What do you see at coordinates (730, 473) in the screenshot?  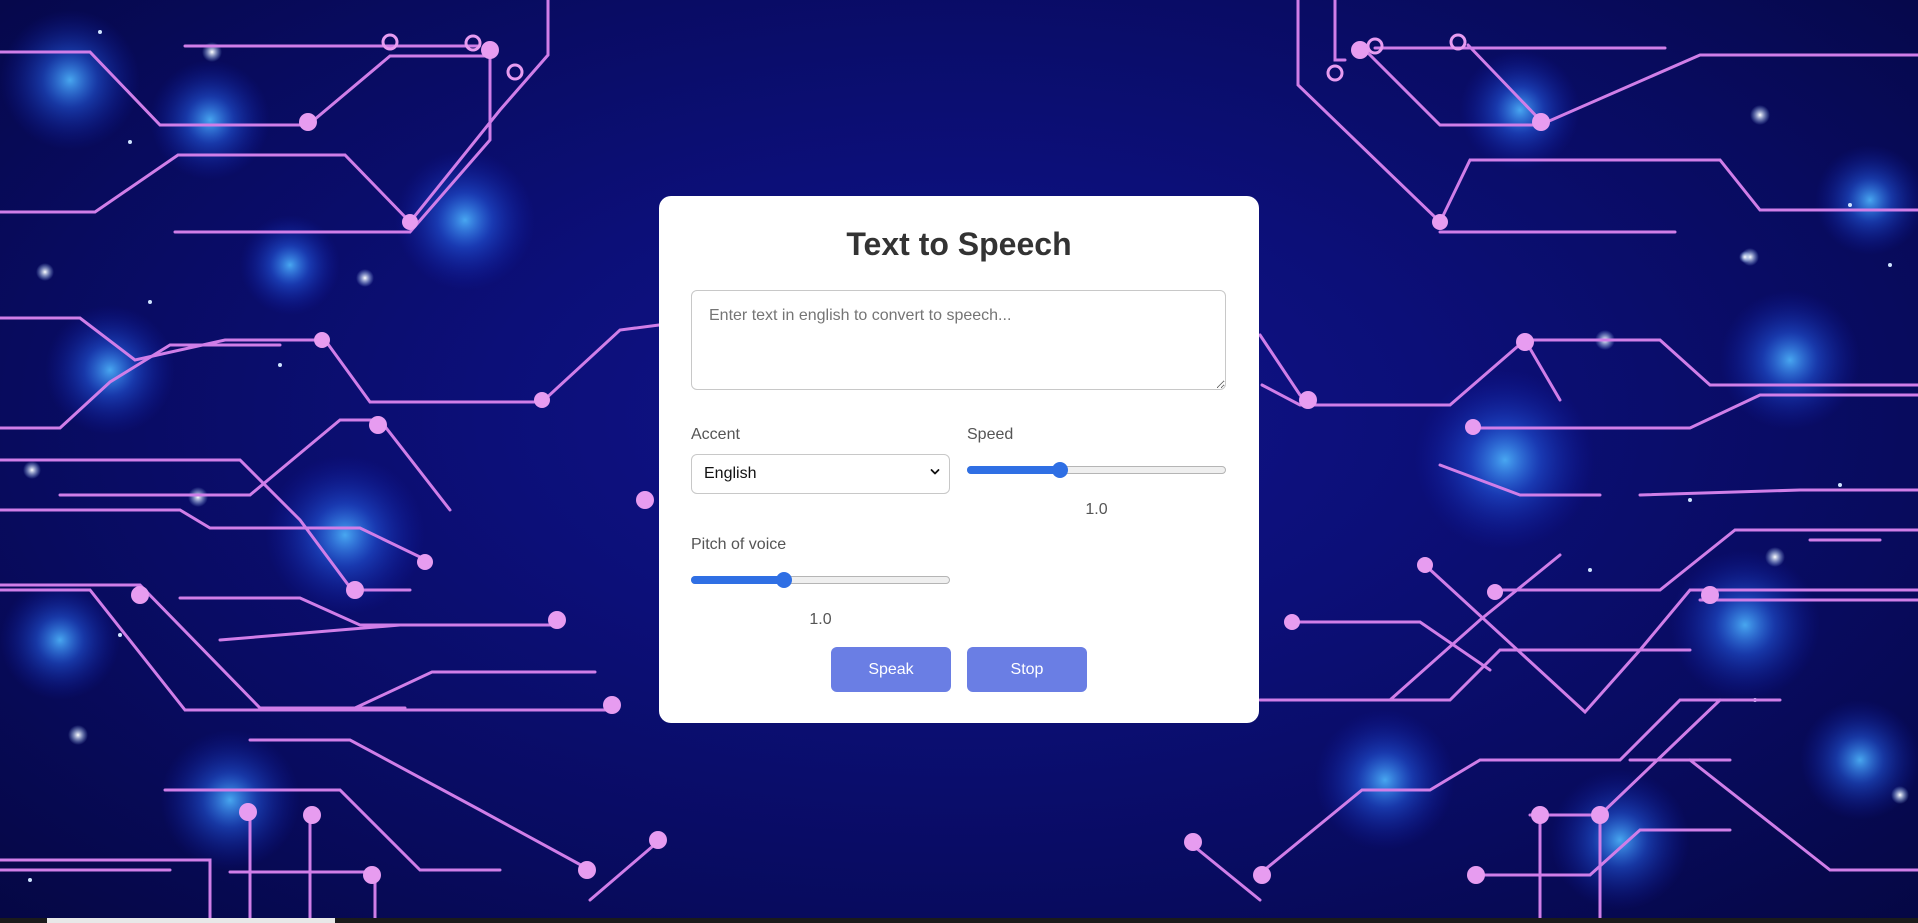 I see `accent-selected-value: English` at bounding box center [730, 473].